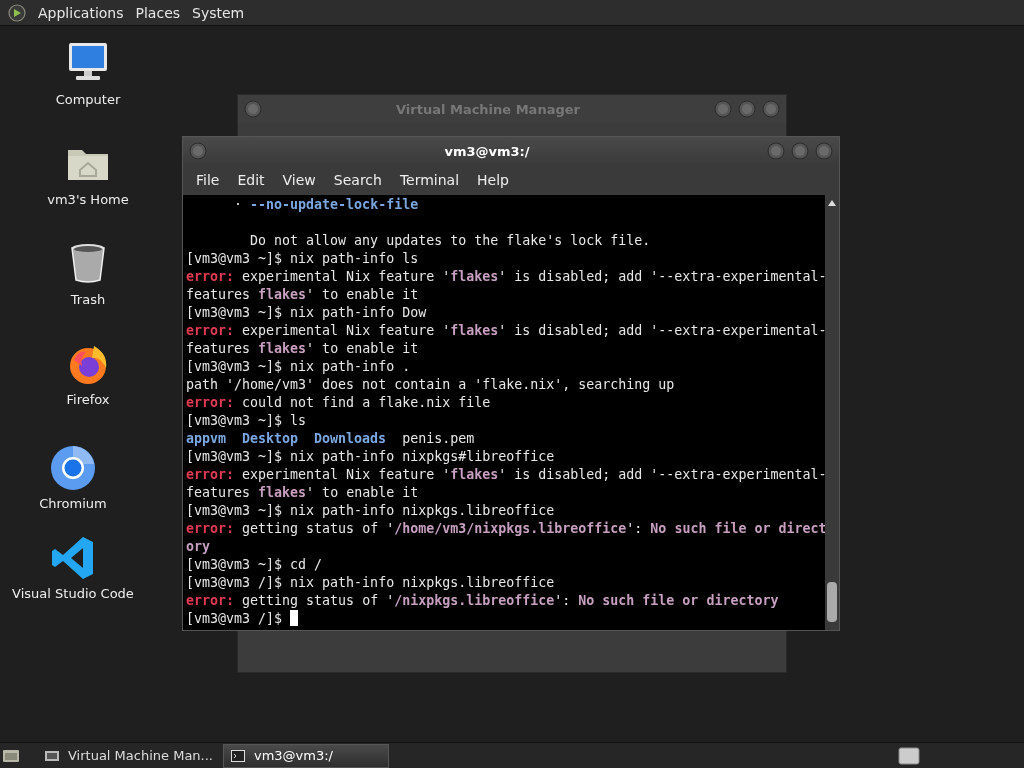 This screenshot has height=768, width=1024. Describe the element at coordinates (429, 180) in the screenshot. I see `menu-item: Terminal` at that location.